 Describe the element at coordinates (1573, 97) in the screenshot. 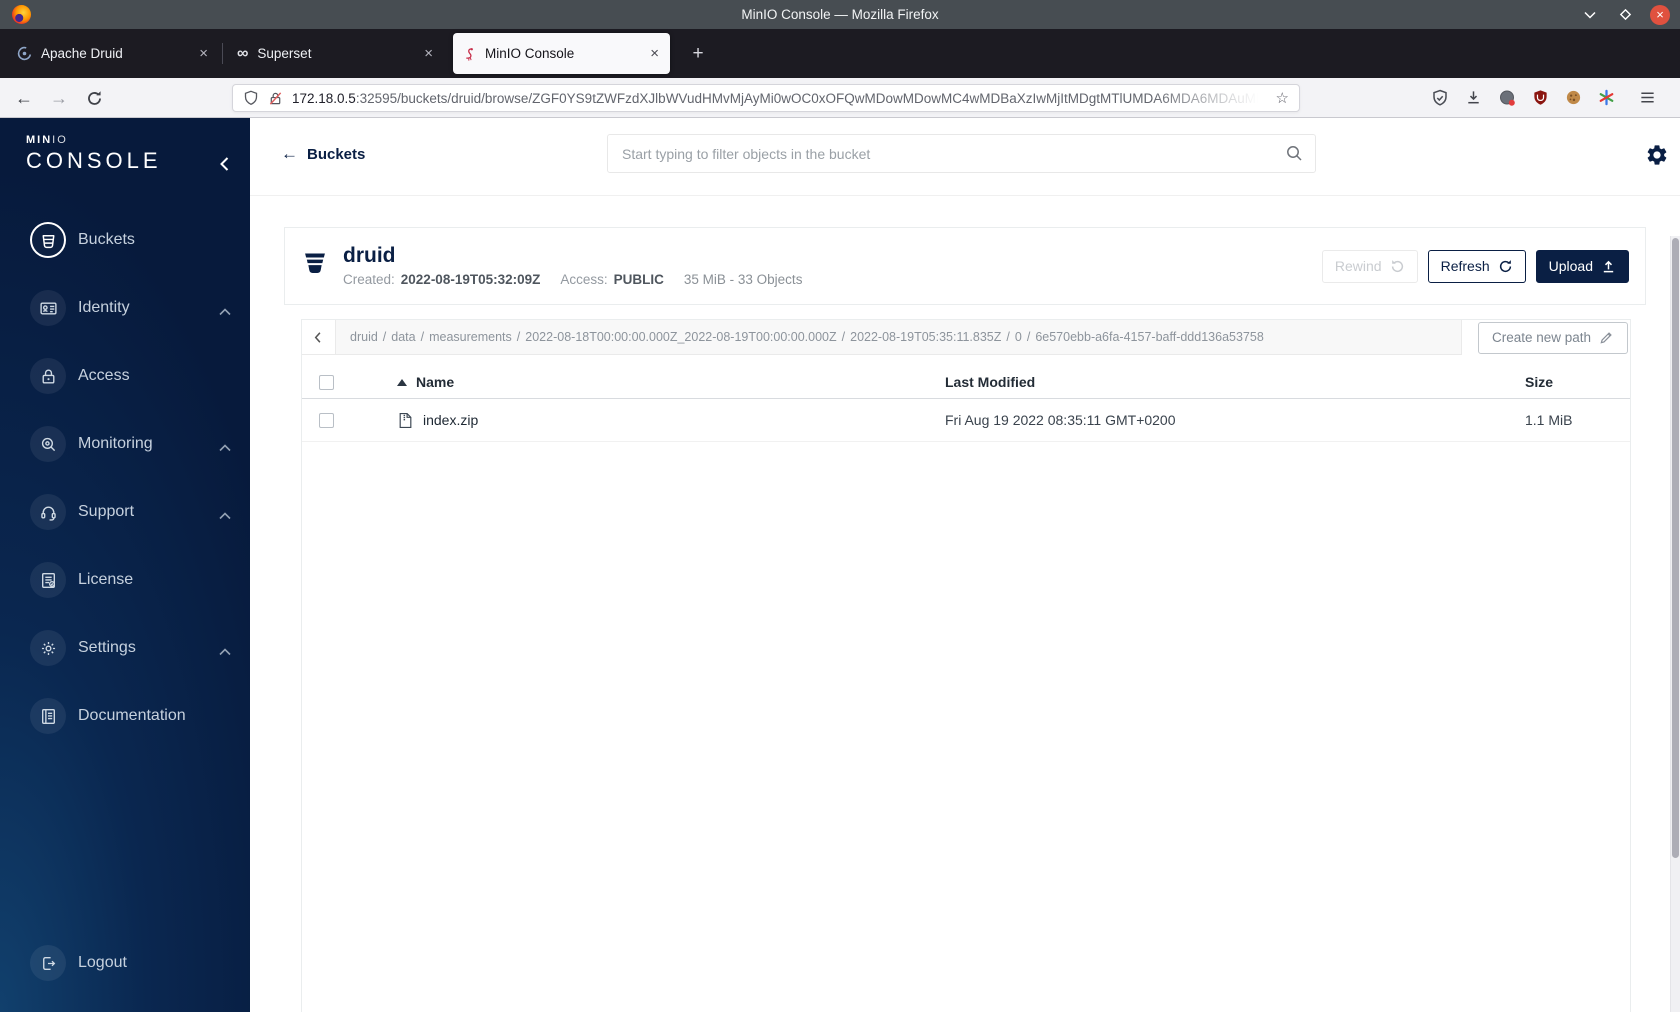

I see `cookie-extension-icon` at that location.